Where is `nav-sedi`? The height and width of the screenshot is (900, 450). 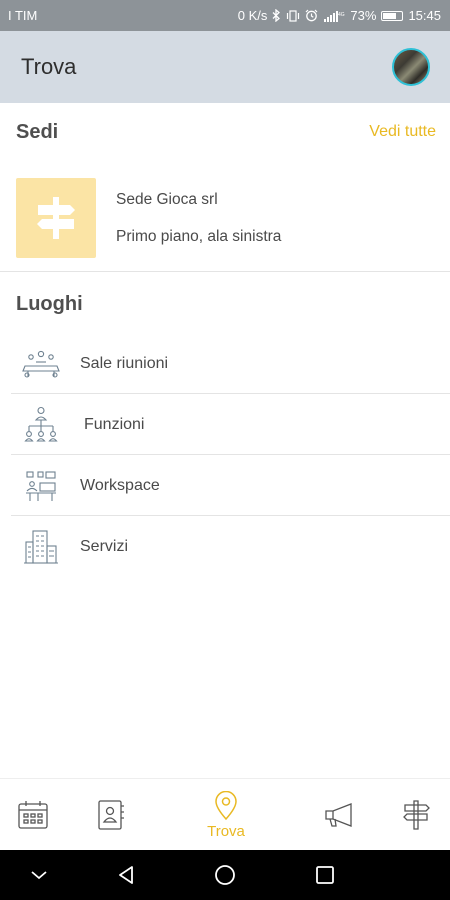 nav-sedi is located at coordinates (416, 815).